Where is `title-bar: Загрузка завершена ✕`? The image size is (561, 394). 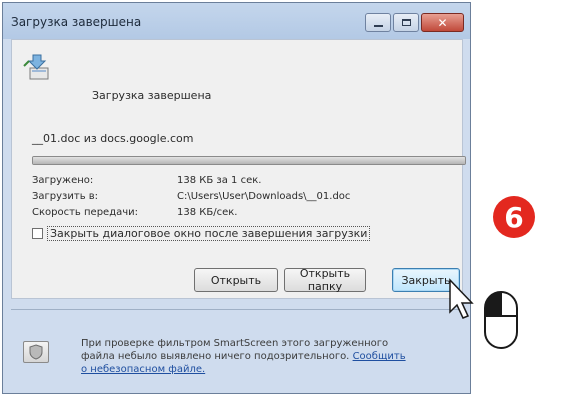
title-bar: Загрузка завершена ✕ is located at coordinates (236, 21).